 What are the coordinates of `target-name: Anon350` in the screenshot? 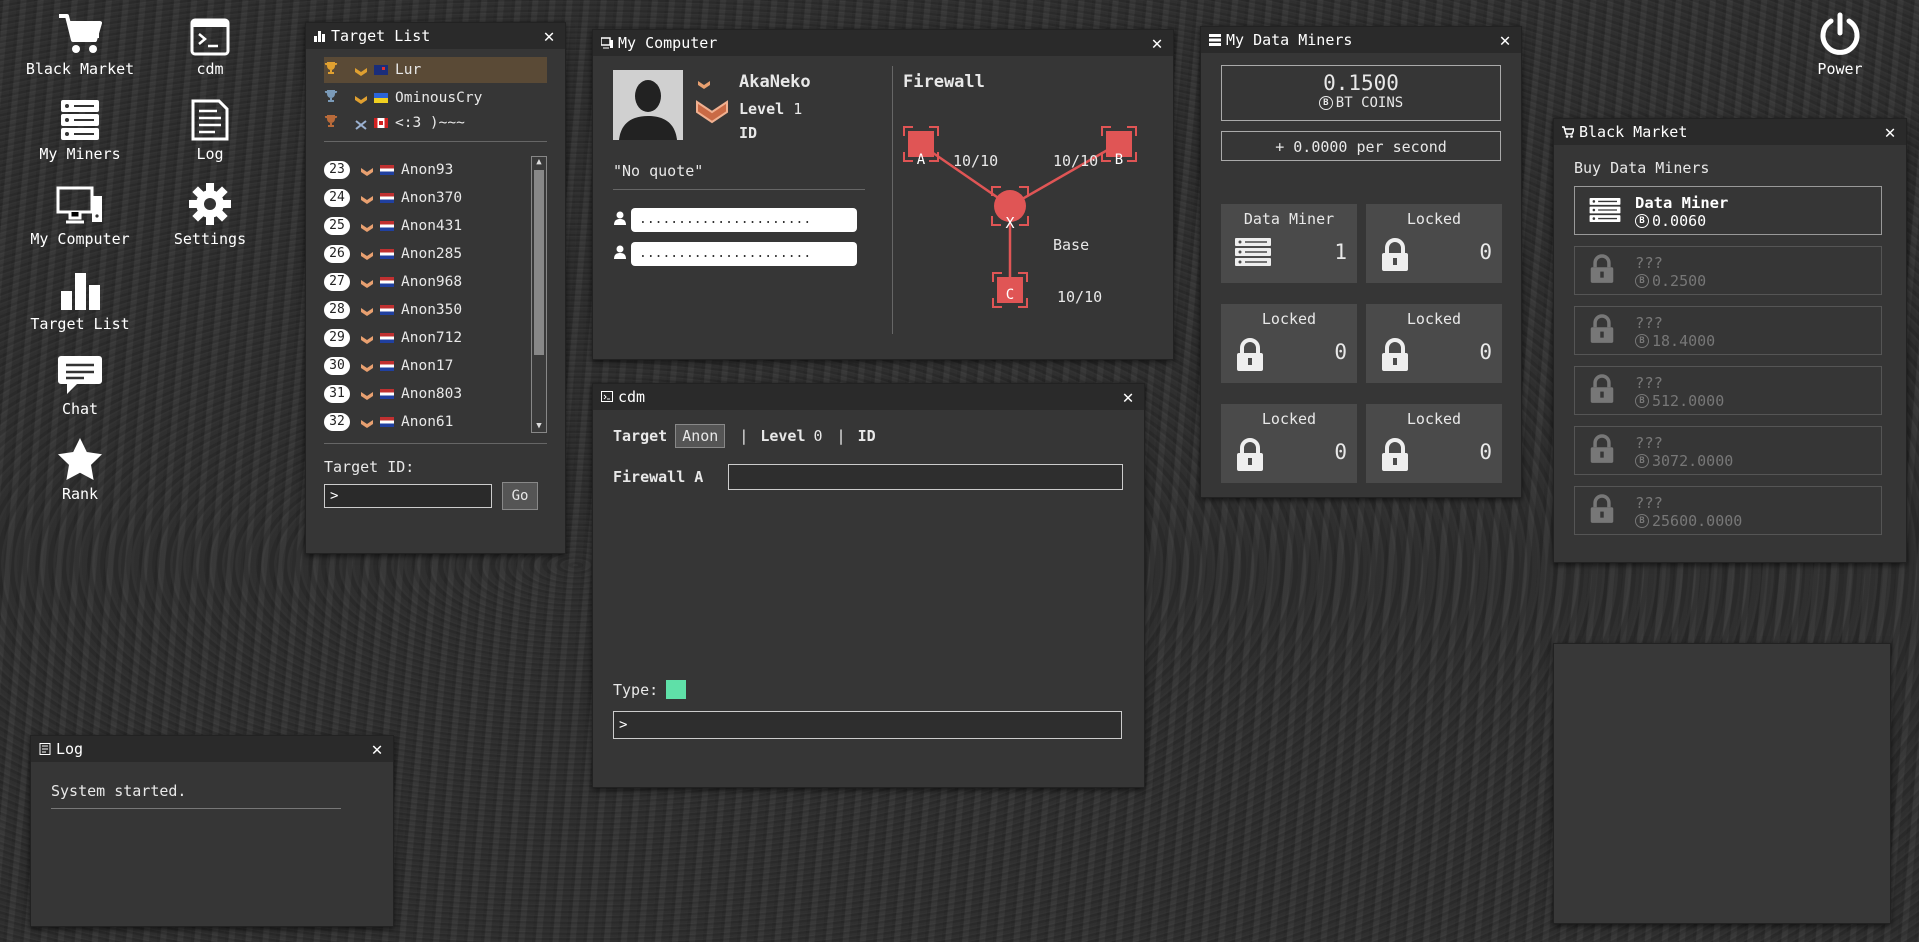 It's located at (432, 310).